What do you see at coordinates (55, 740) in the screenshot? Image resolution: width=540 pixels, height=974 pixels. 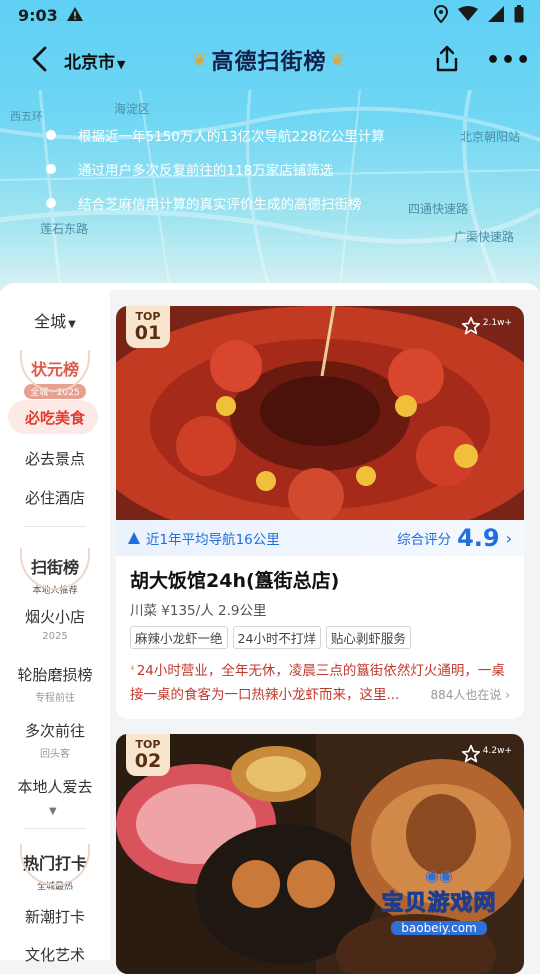 I see `sidebar-item-repeat-visits: 多次前往 回头客` at bounding box center [55, 740].